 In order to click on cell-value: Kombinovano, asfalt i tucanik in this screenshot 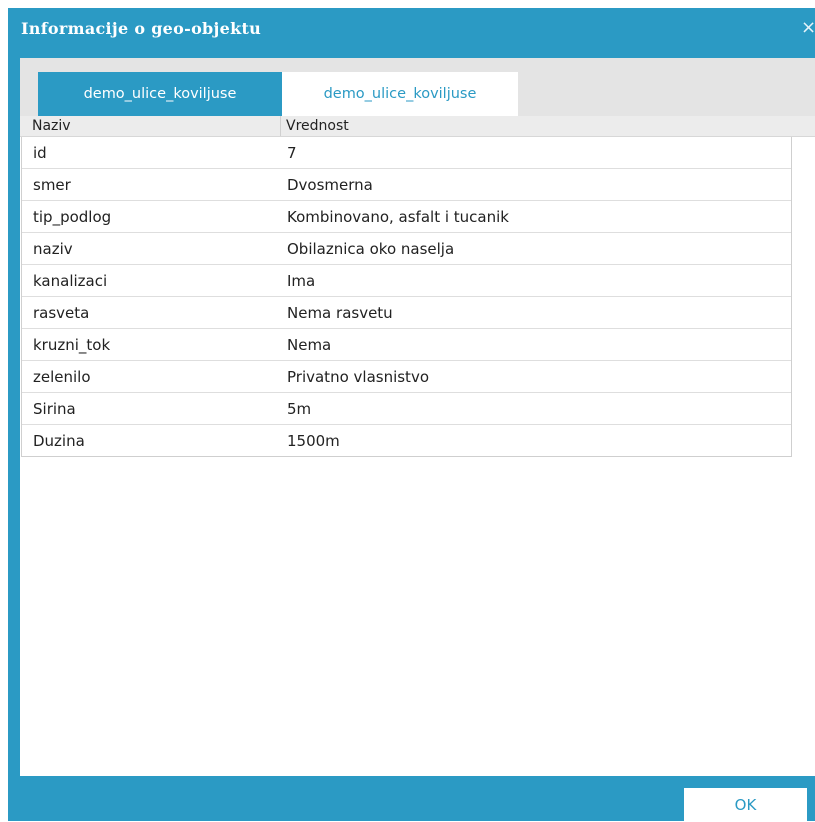, I will do `click(398, 217)`.